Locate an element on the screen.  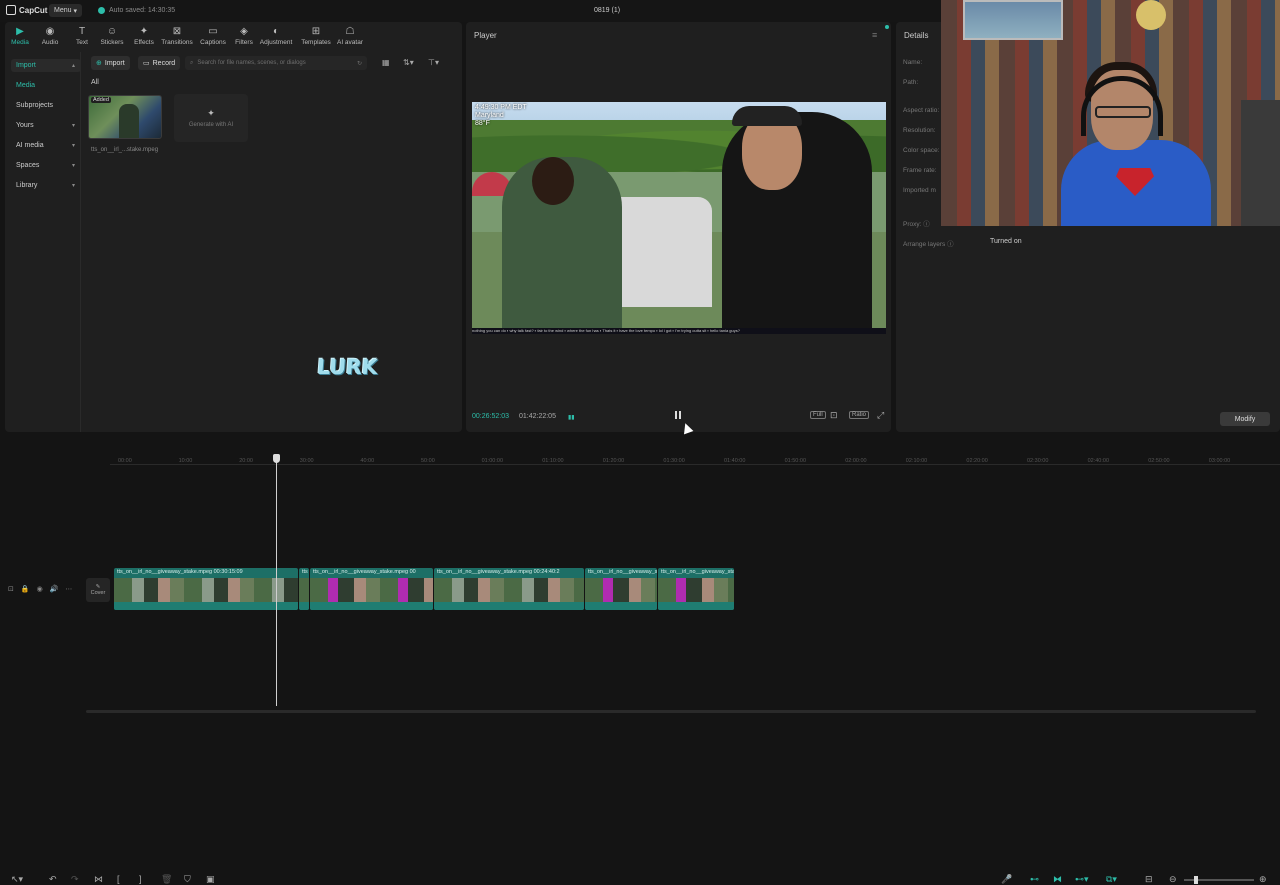
select-cursor-icon: ↖▾ is located at coordinates (17, 879).